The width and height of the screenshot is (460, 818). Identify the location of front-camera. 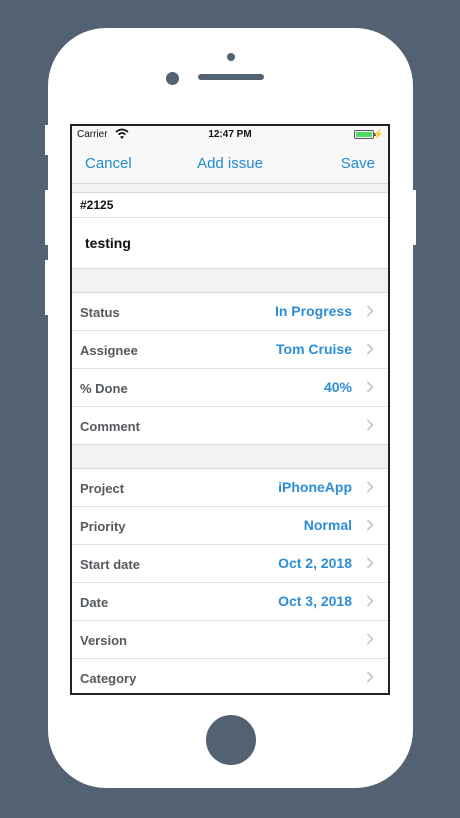
(172, 78).